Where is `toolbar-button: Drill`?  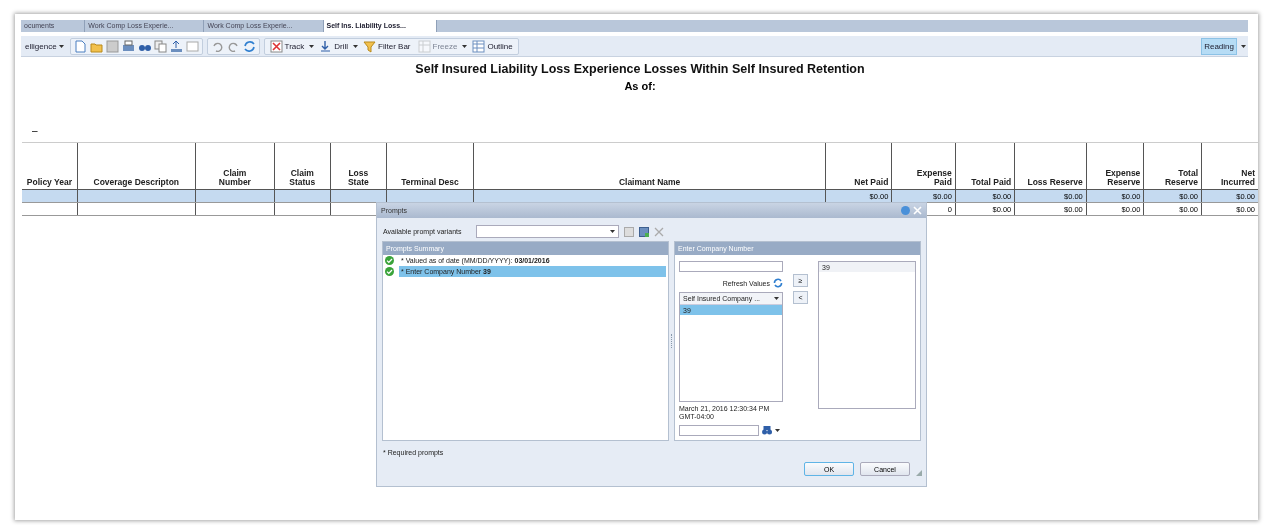
toolbar-button: Drill is located at coordinates (334, 46).